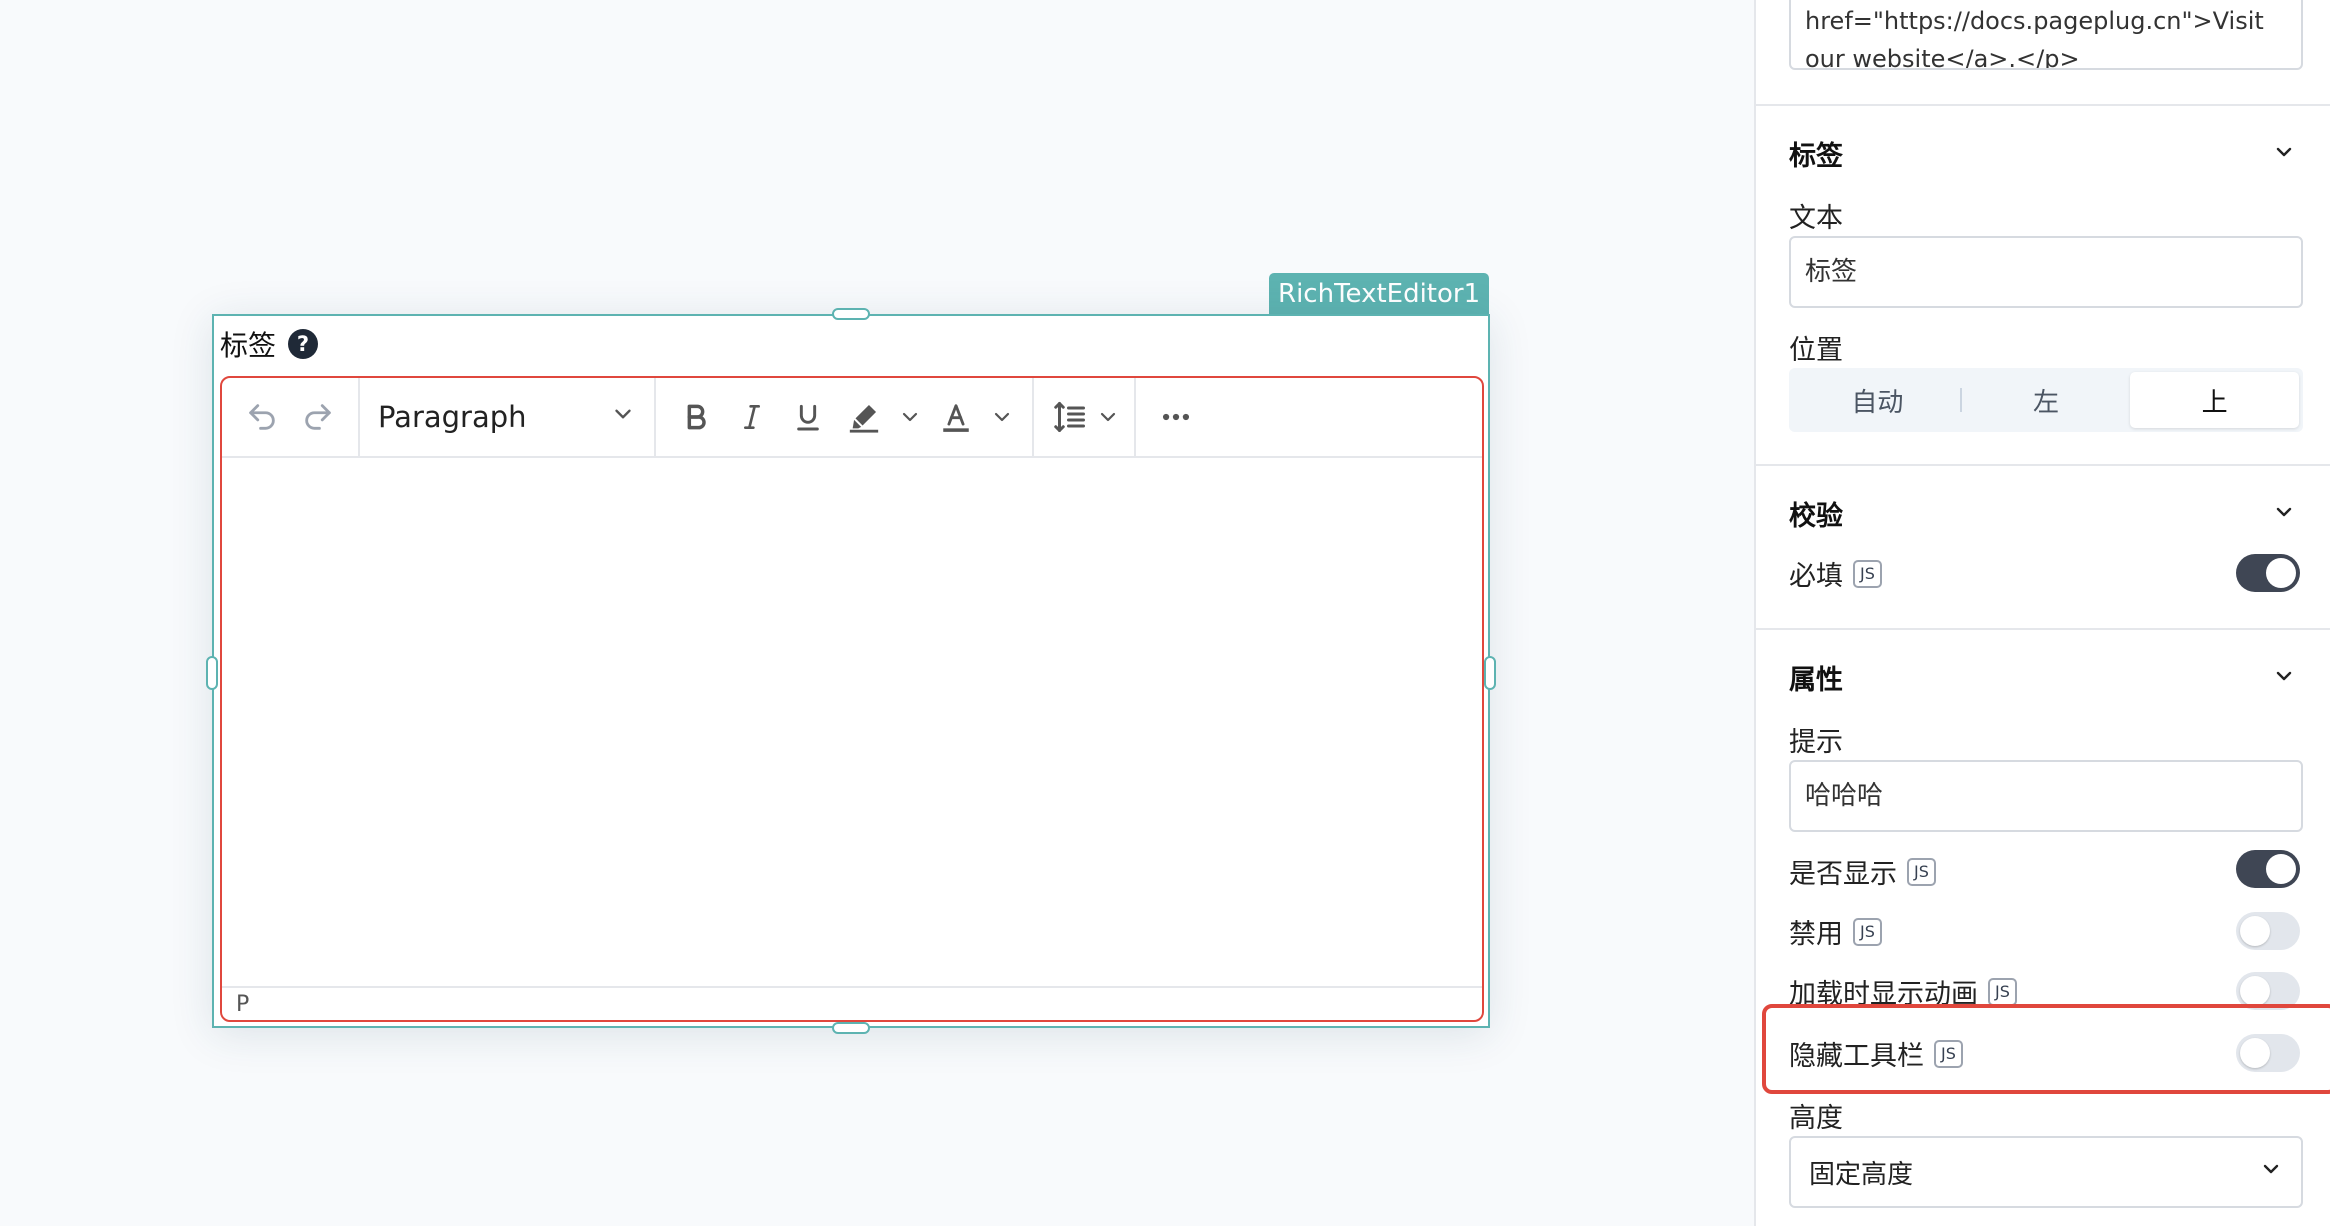 The width and height of the screenshot is (2330, 1226). What do you see at coordinates (1816, 350) in the screenshot?
I see `position-label: 位置` at bounding box center [1816, 350].